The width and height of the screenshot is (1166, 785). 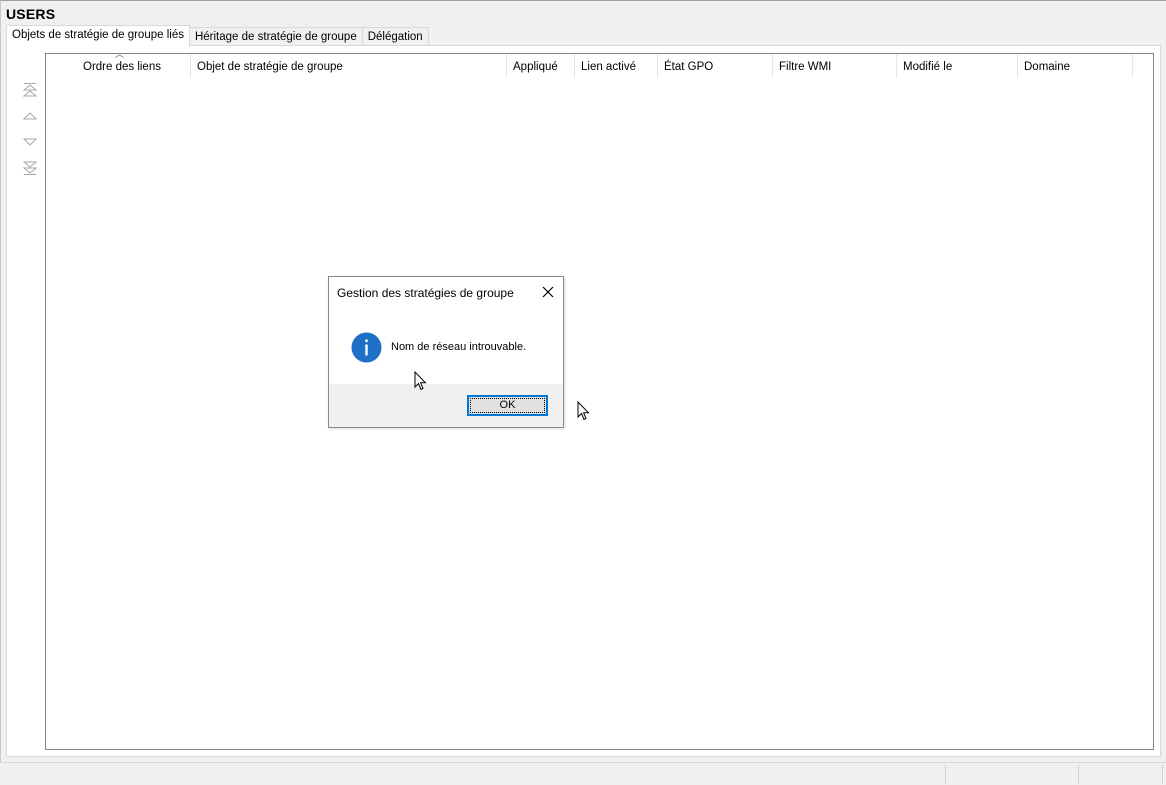 I want to click on container-title: USERS, so click(x=31, y=14).